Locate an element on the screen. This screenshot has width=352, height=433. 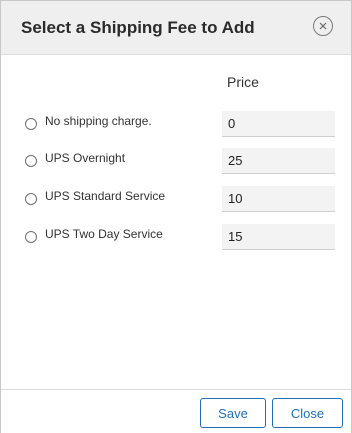
x-glyph is located at coordinates (323, 26).